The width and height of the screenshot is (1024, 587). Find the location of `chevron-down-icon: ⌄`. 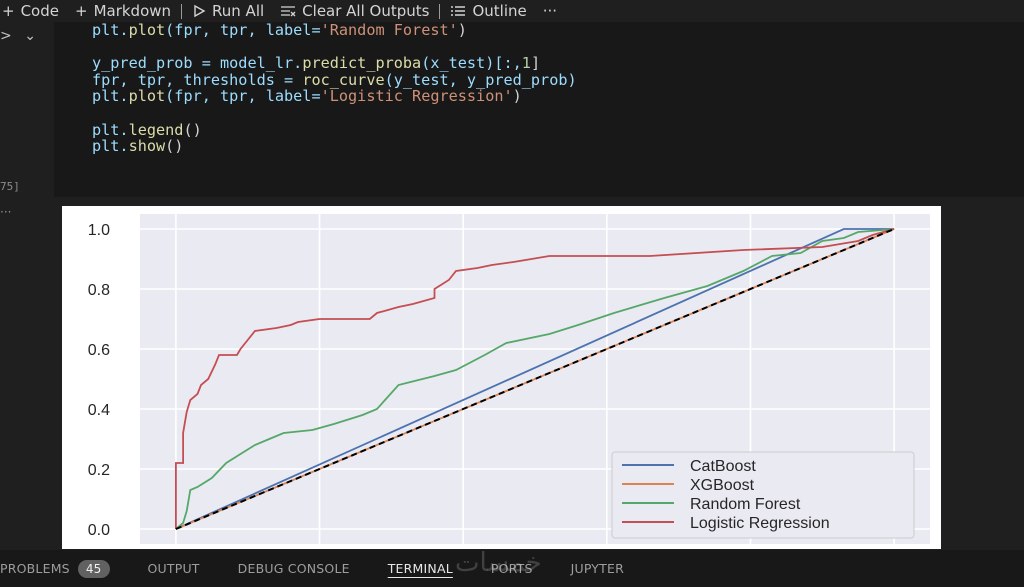

chevron-down-icon: ⌄ is located at coordinates (30, 36).